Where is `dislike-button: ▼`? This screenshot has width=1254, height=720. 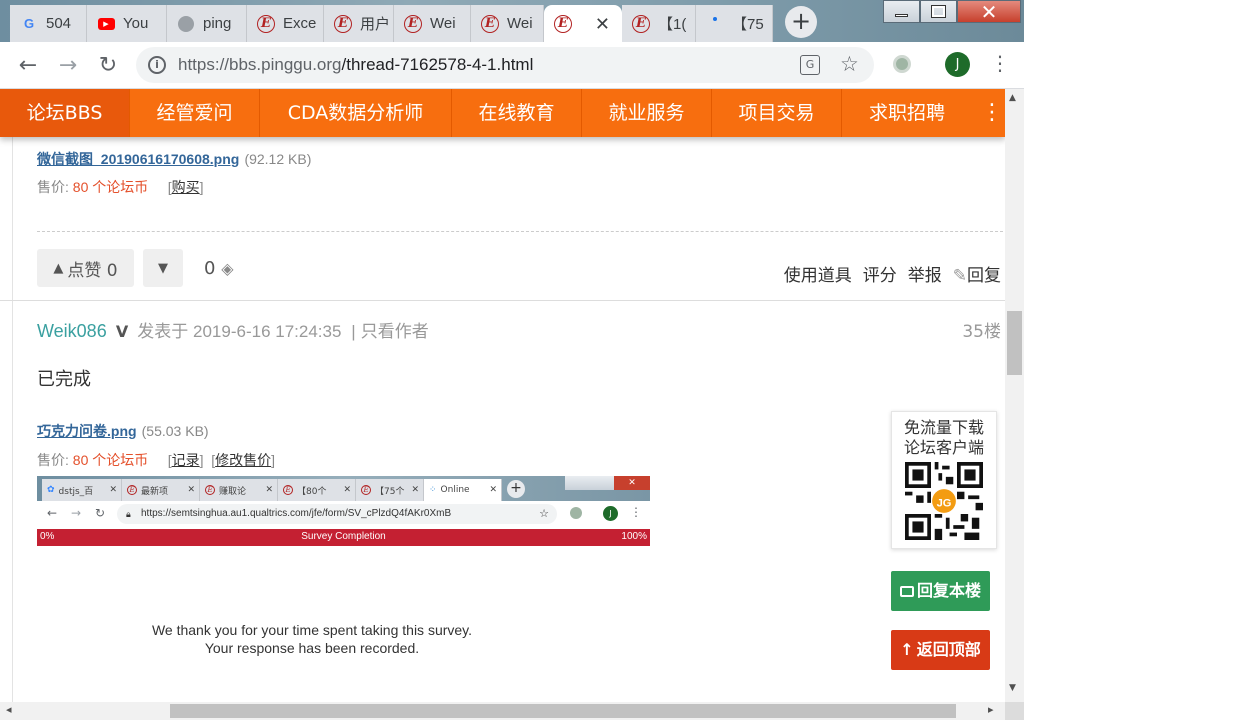 dislike-button: ▼ is located at coordinates (163, 268).